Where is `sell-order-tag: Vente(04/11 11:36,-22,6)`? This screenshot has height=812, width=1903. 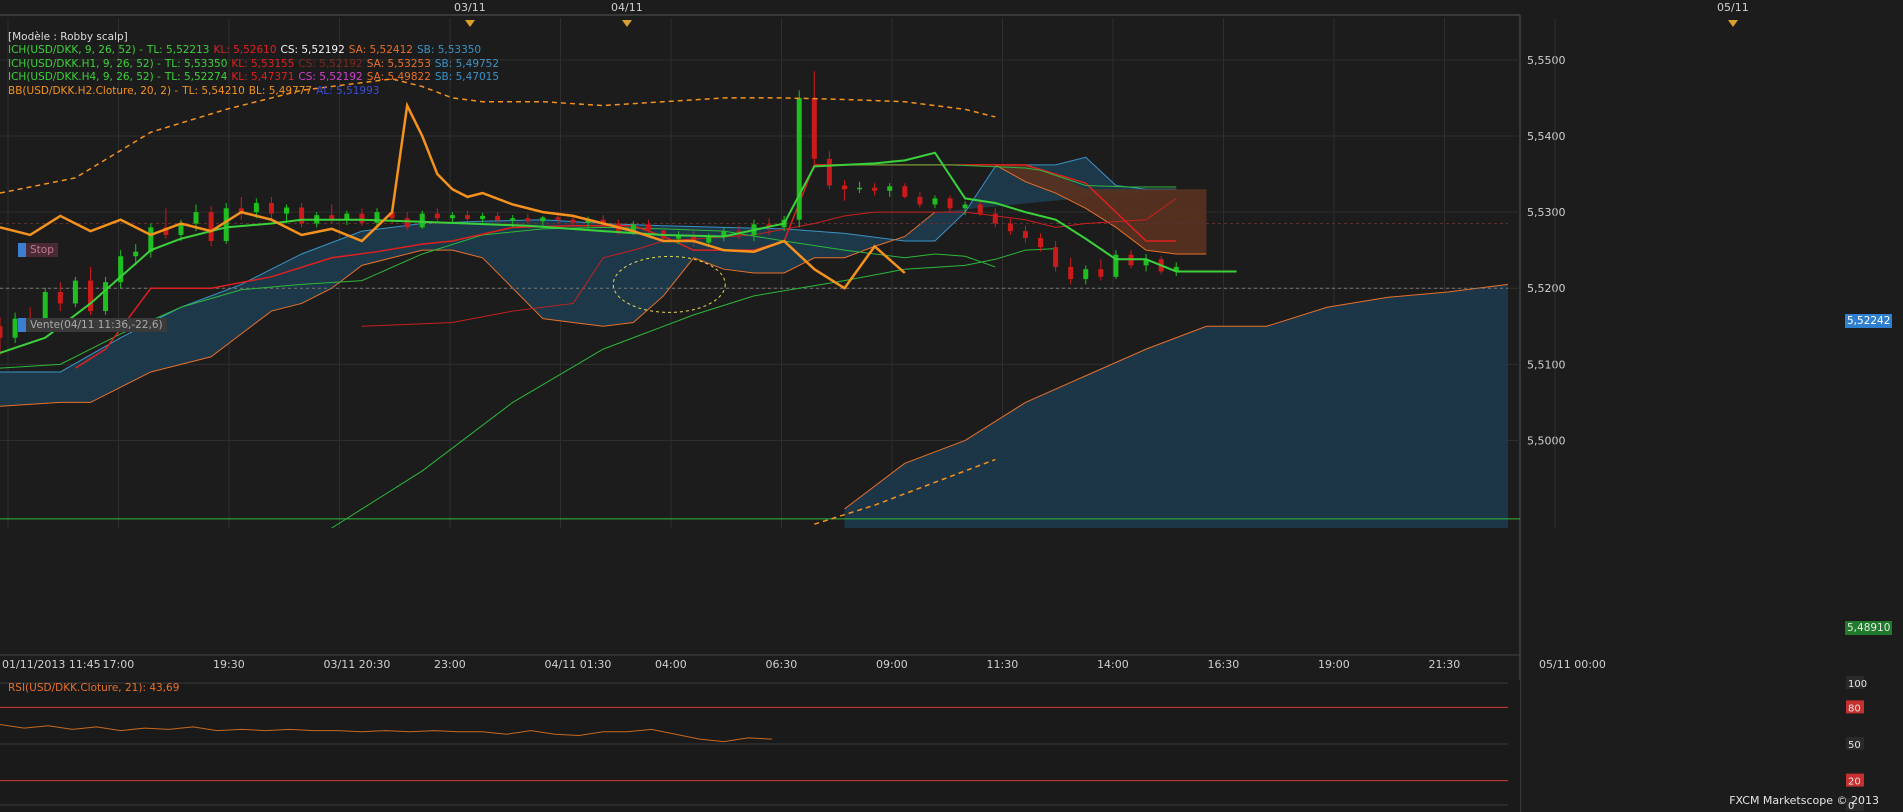 sell-order-tag: Vente(04/11 11:36,-22,6) is located at coordinates (92, 325).